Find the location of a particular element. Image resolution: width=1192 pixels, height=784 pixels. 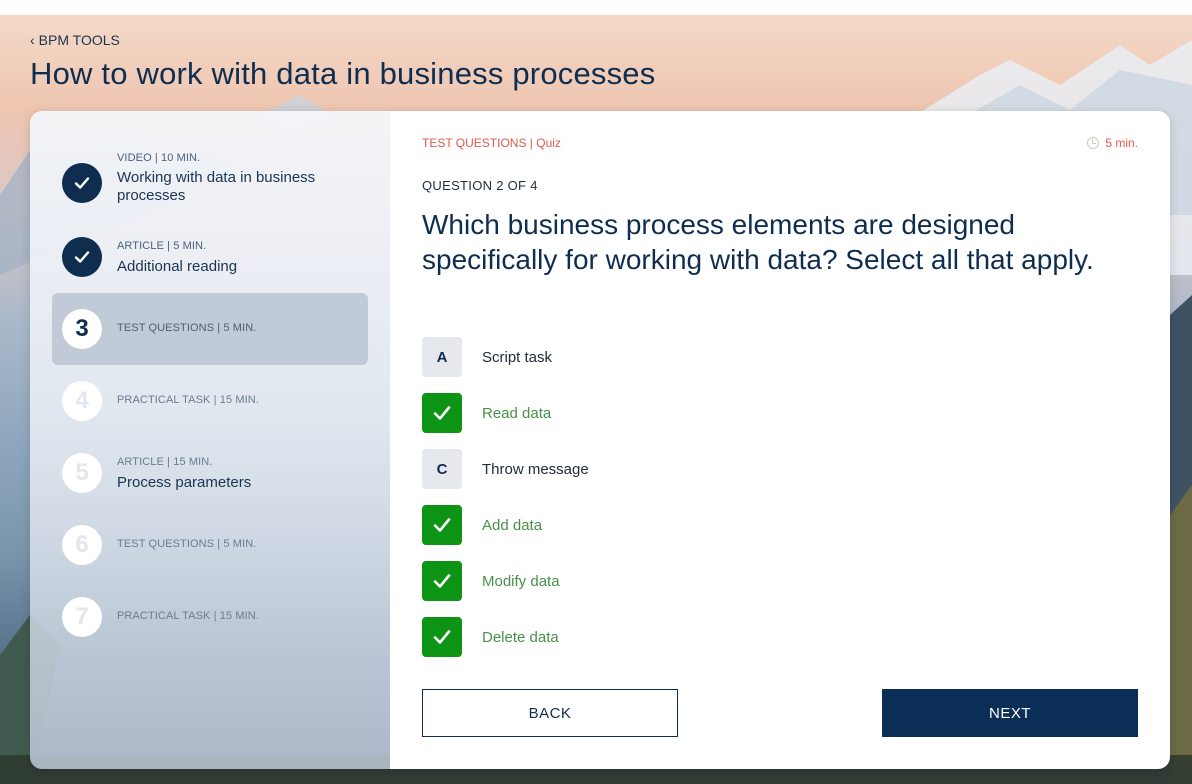

option-label: Add data is located at coordinates (512, 525).